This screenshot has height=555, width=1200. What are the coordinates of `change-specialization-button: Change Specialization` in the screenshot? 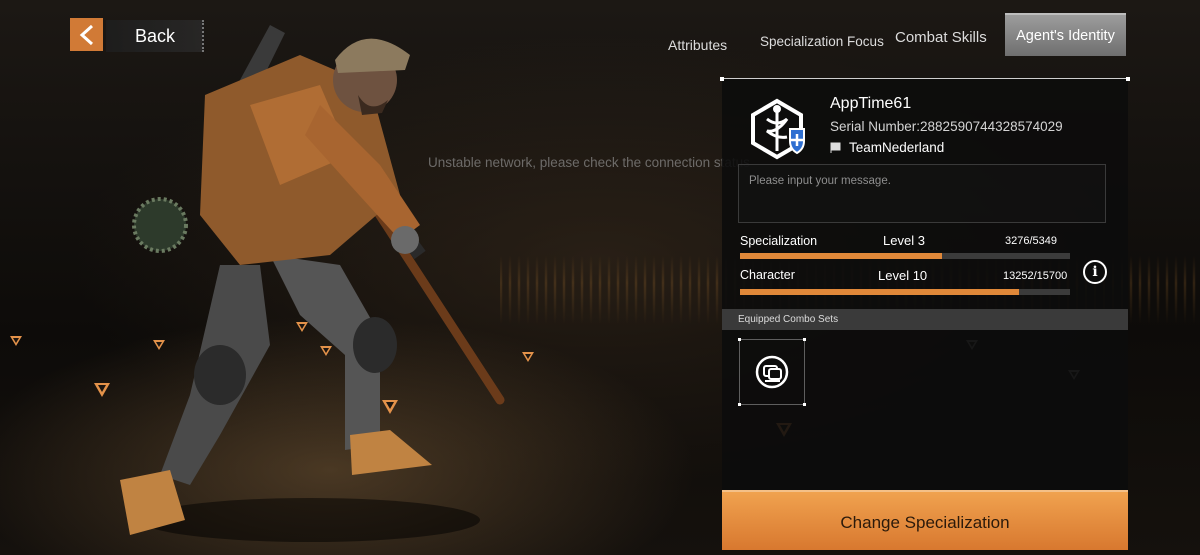 It's located at (925, 520).